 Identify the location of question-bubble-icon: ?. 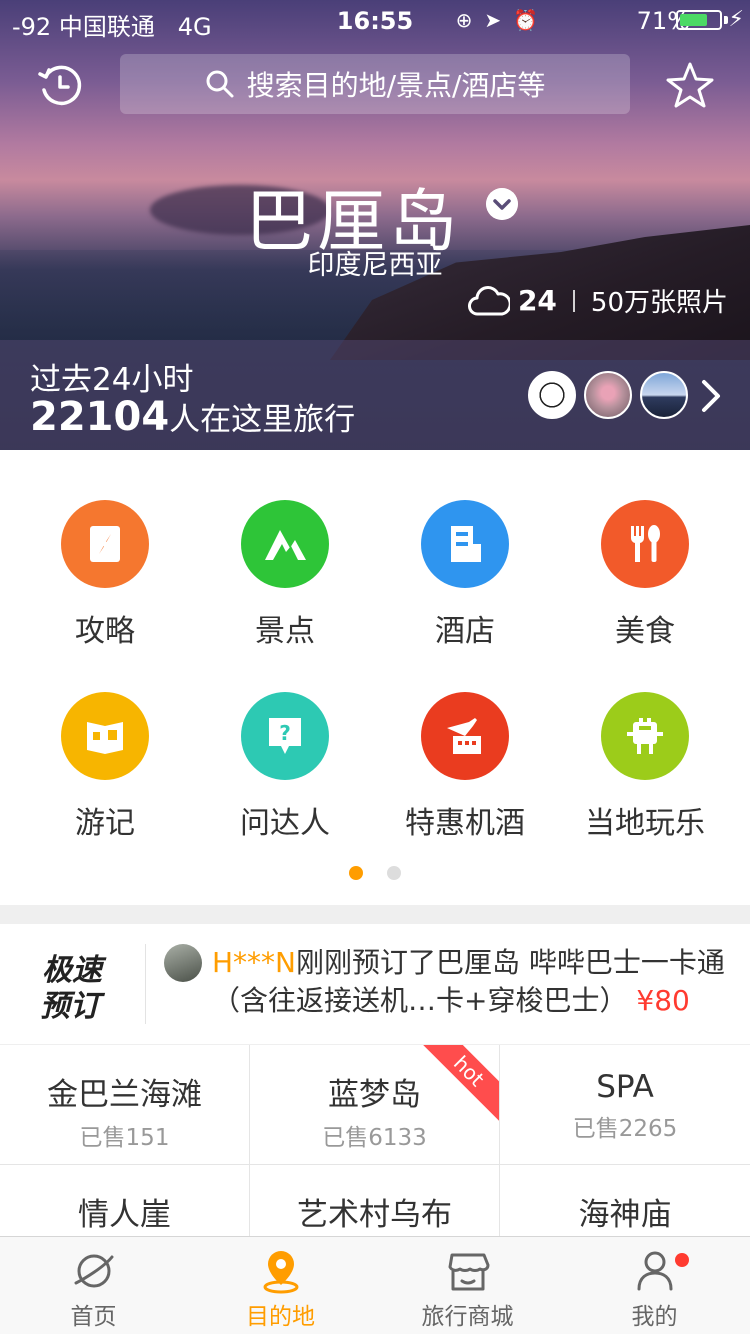
(285, 736).